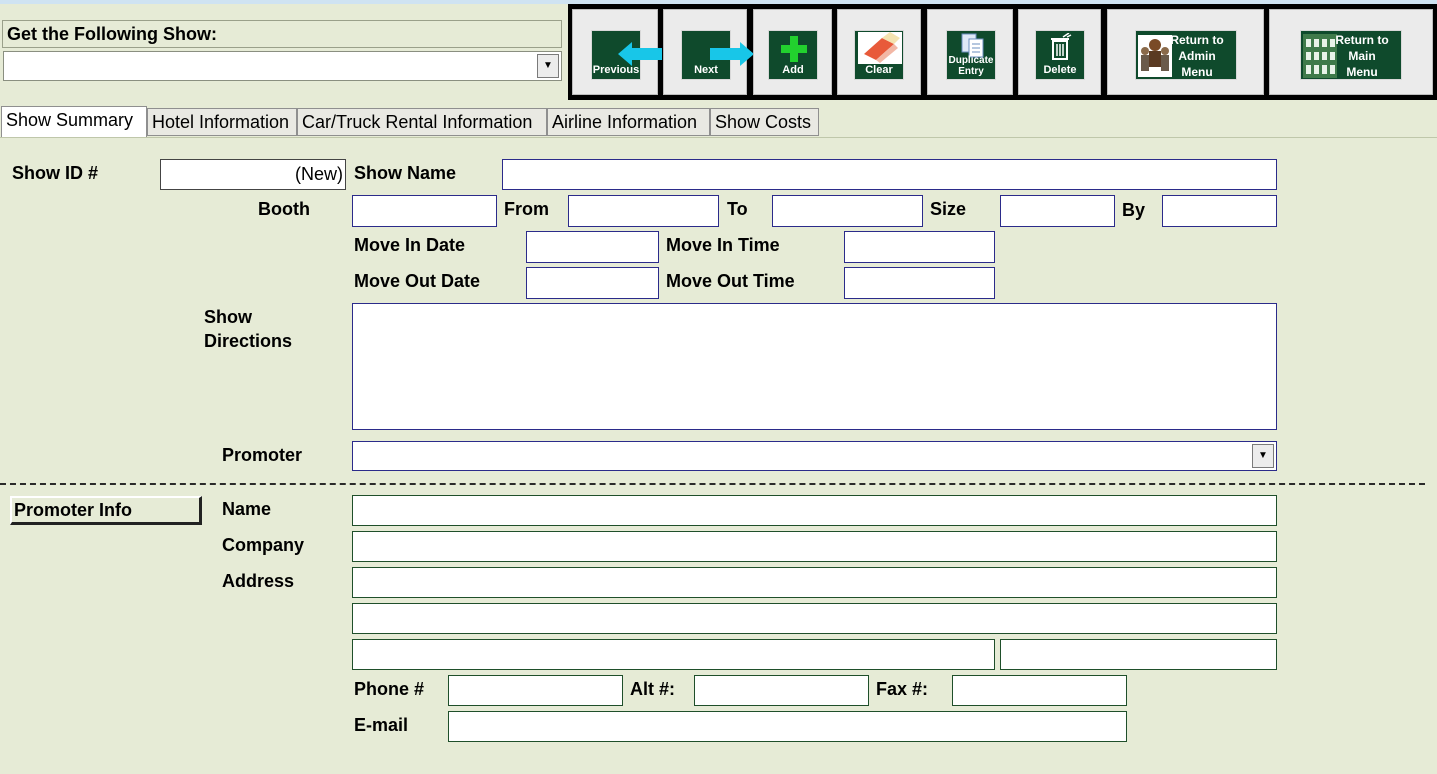  Describe the element at coordinates (889, 174) in the screenshot. I see `show-name-field` at that location.